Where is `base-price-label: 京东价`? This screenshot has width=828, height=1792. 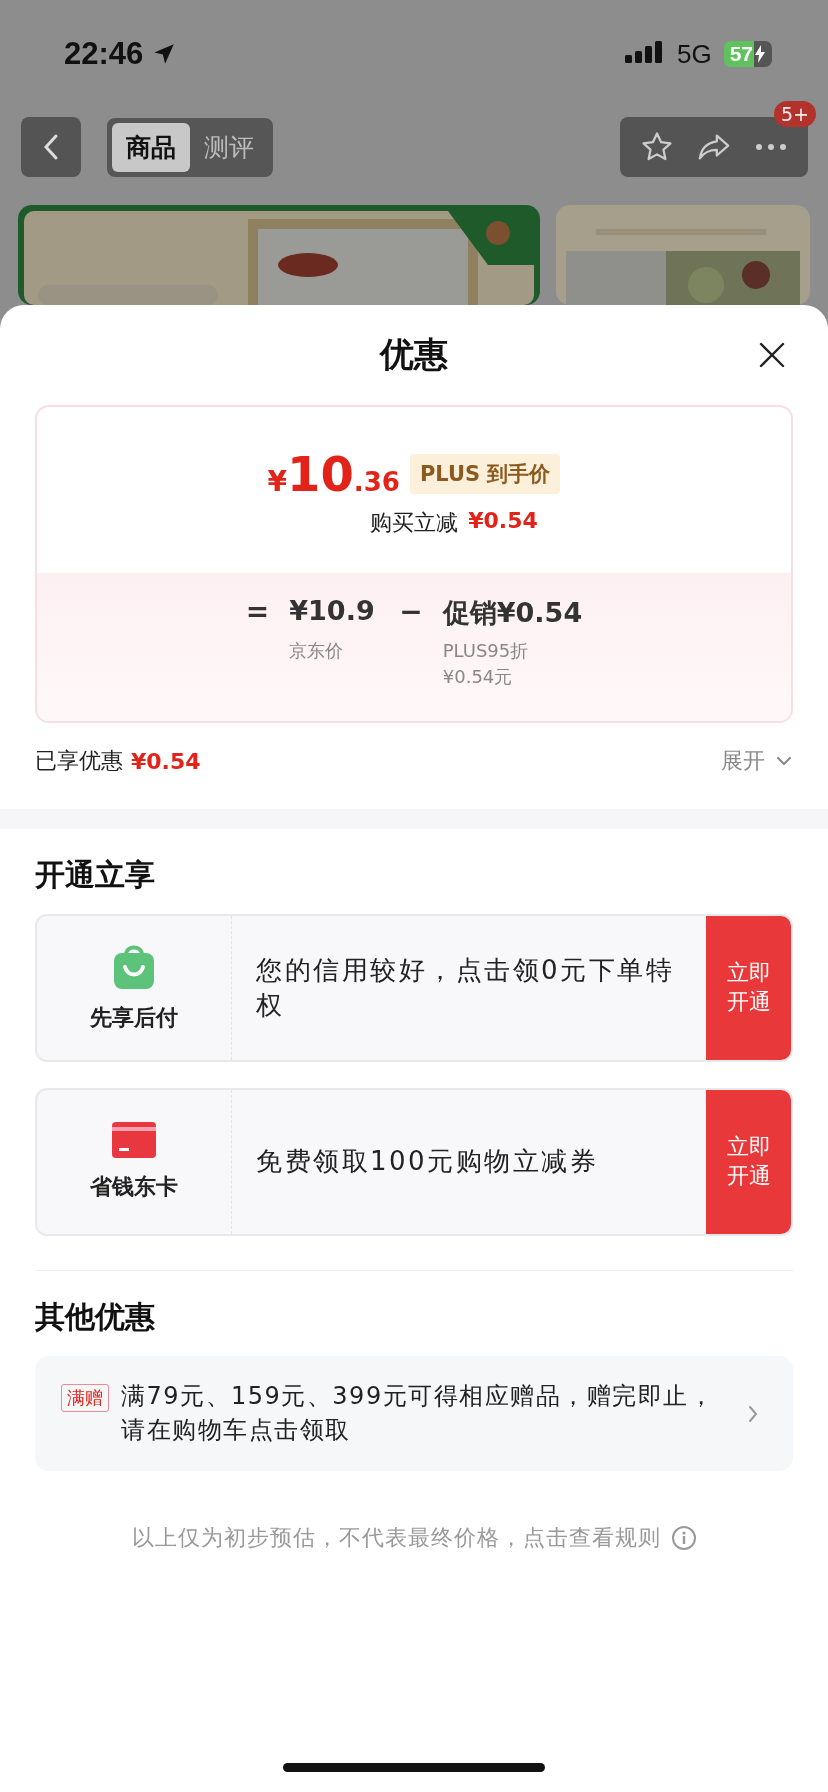 base-price-label: 京东价 is located at coordinates (317, 651).